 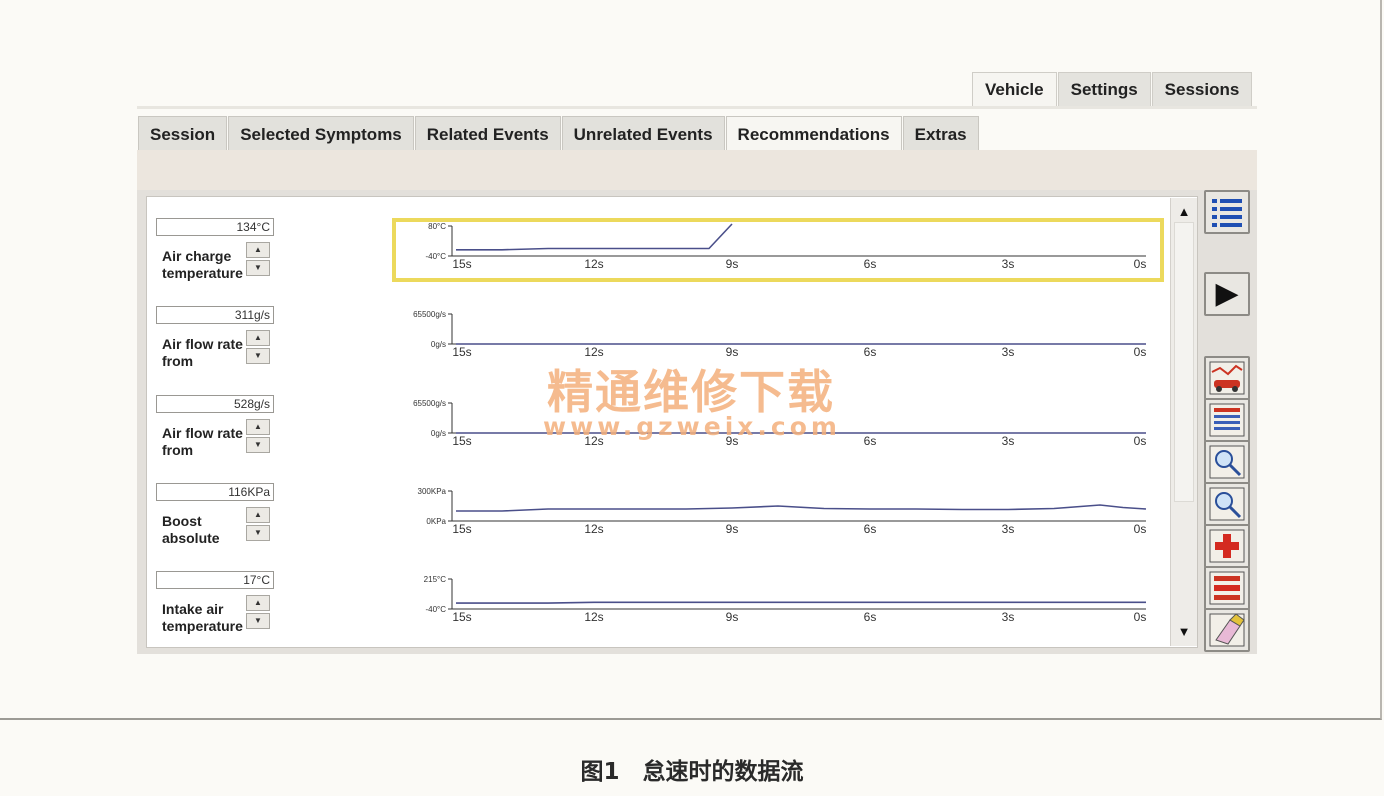 I want to click on sensor-value: 17°C, so click(x=215, y=580).